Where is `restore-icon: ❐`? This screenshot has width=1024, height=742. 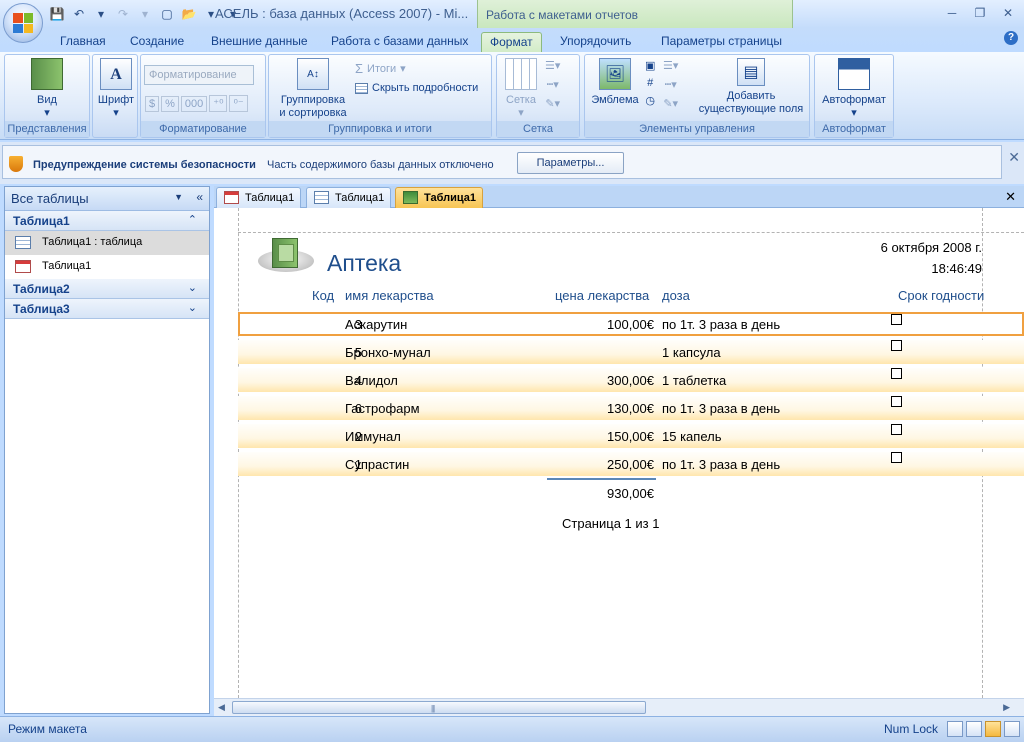 restore-icon: ❐ is located at coordinates (980, 13).